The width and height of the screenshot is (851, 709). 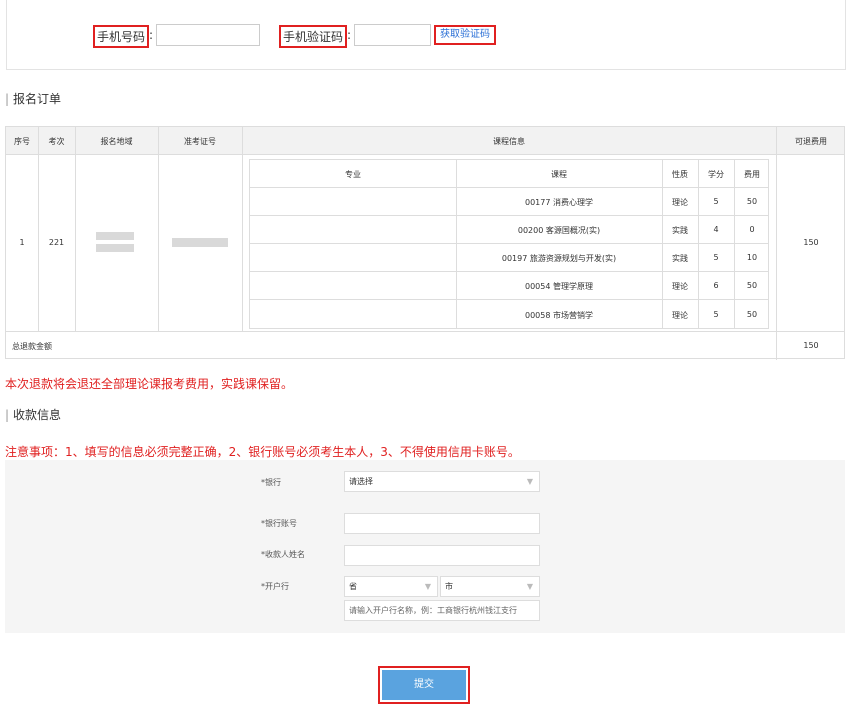 What do you see at coordinates (22, 141) in the screenshot?
I see `header-index: 序号` at bounding box center [22, 141].